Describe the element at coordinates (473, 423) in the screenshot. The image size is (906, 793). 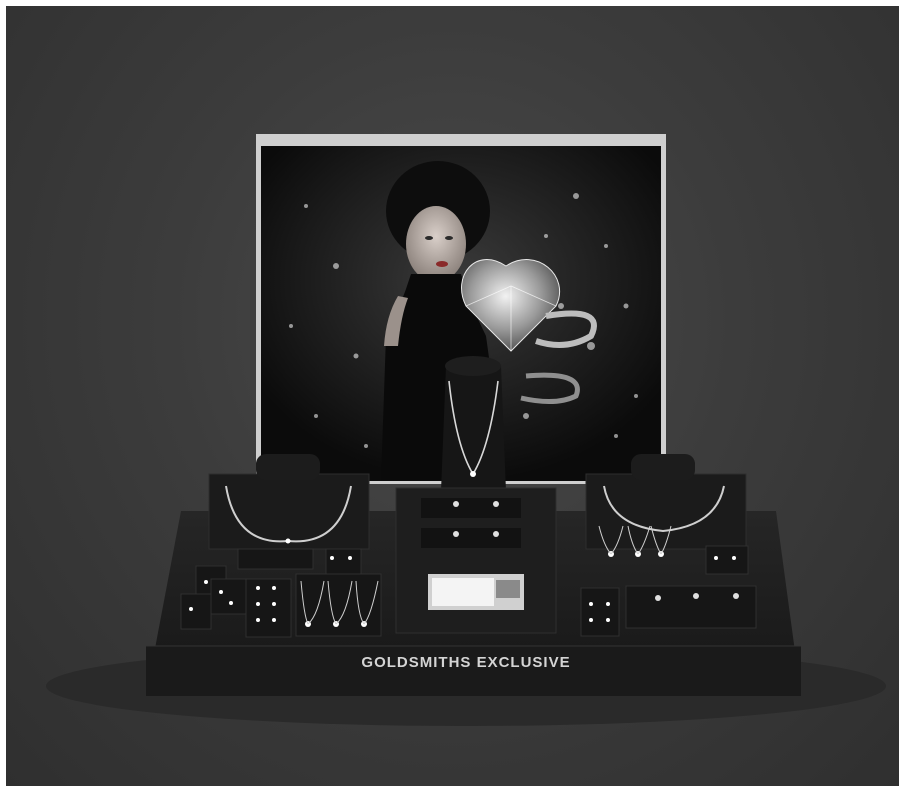
I see `centre-bust` at that location.